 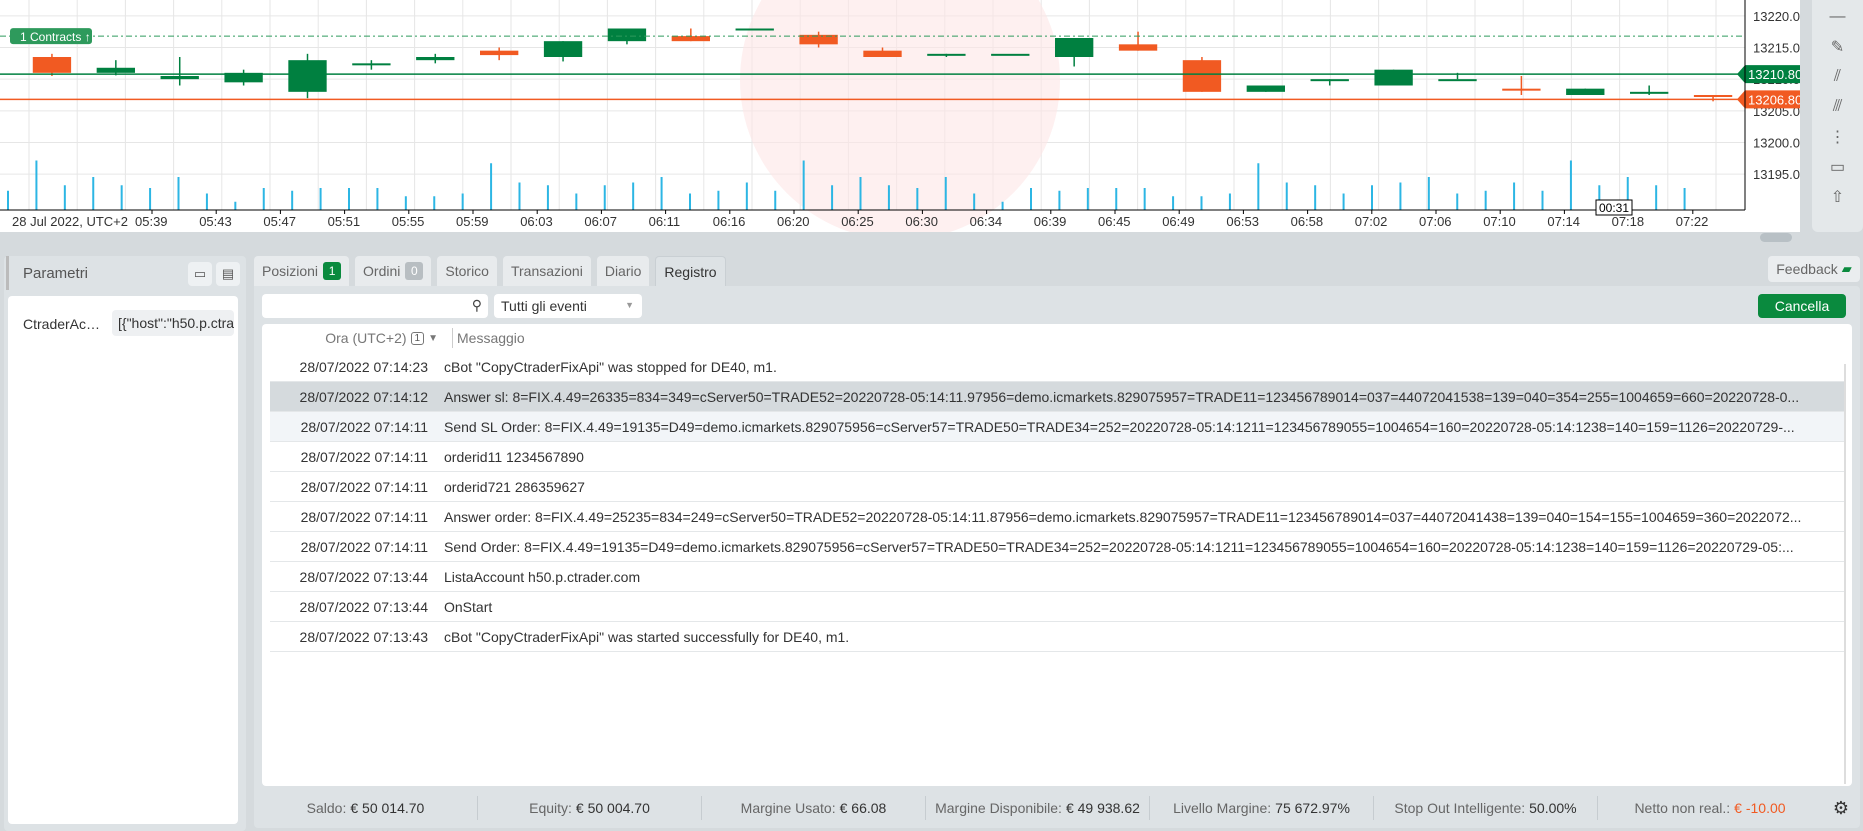 What do you see at coordinates (546, 271) in the screenshot?
I see `tab-transactions: Transazioni` at bounding box center [546, 271].